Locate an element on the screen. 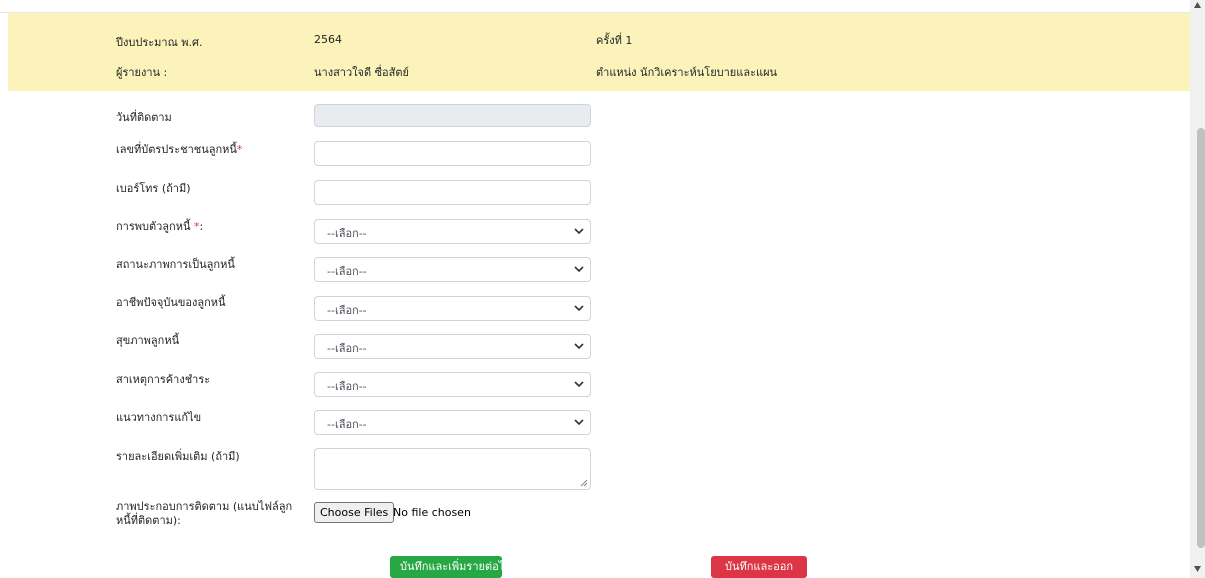 This screenshot has width=1205, height=578. follow-date-input is located at coordinates (452, 115).